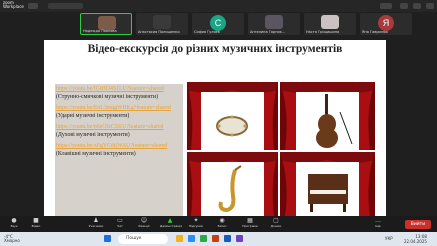 This screenshot has height=246, width=437. I want to click on powerpoint-icon, so click(215, 238).